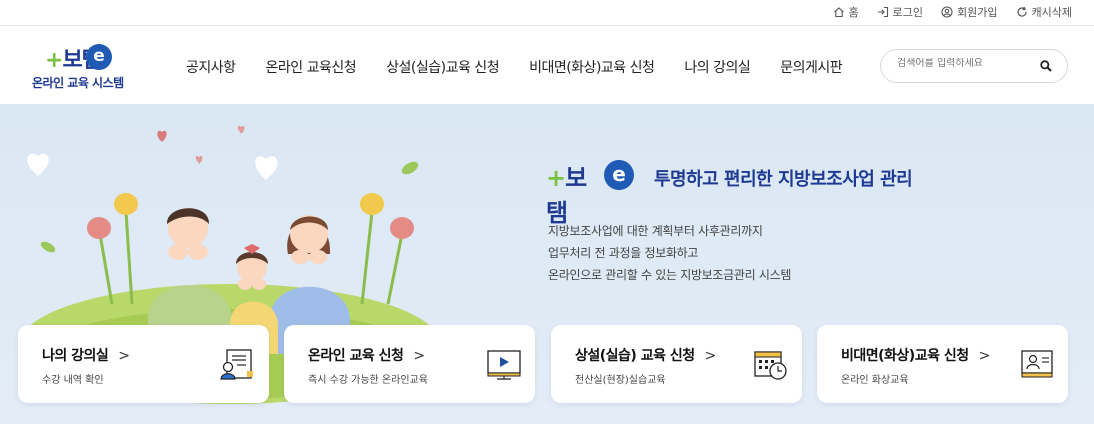  What do you see at coordinates (1051, 12) in the screenshot?
I see `clear-cache-link-label: 캐시삭제` at bounding box center [1051, 12].